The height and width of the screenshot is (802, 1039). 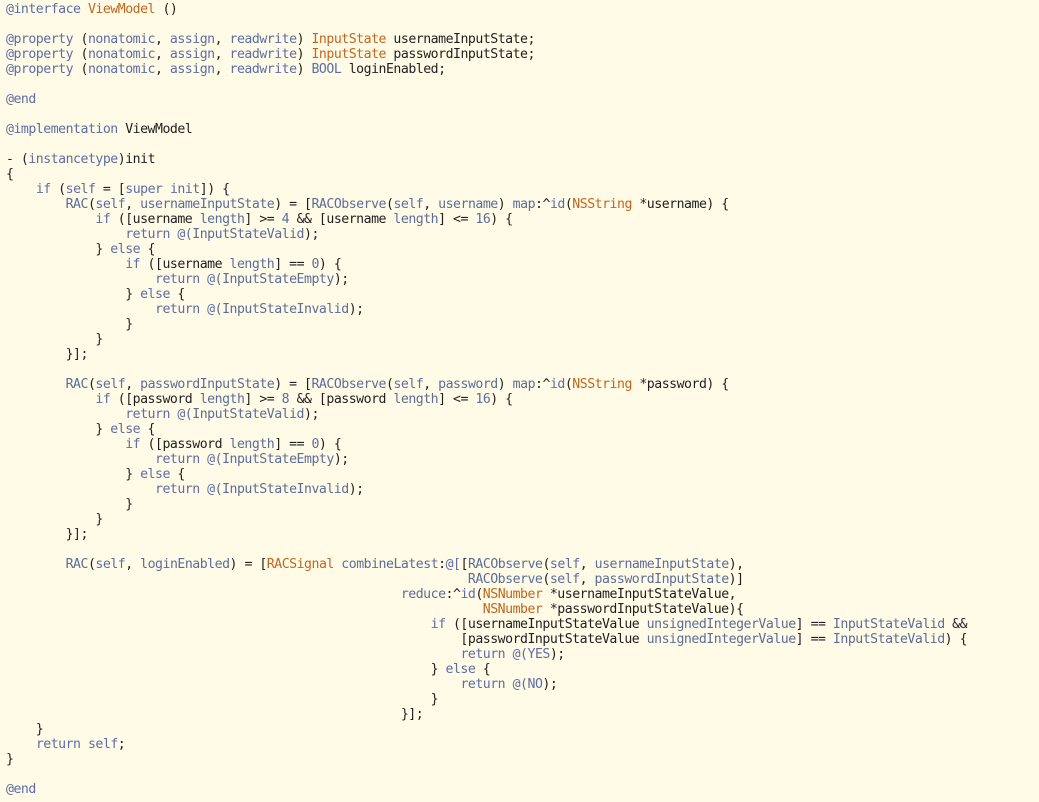 What do you see at coordinates (300, 564) in the screenshot?
I see `code-token-type: RACSignal` at bounding box center [300, 564].